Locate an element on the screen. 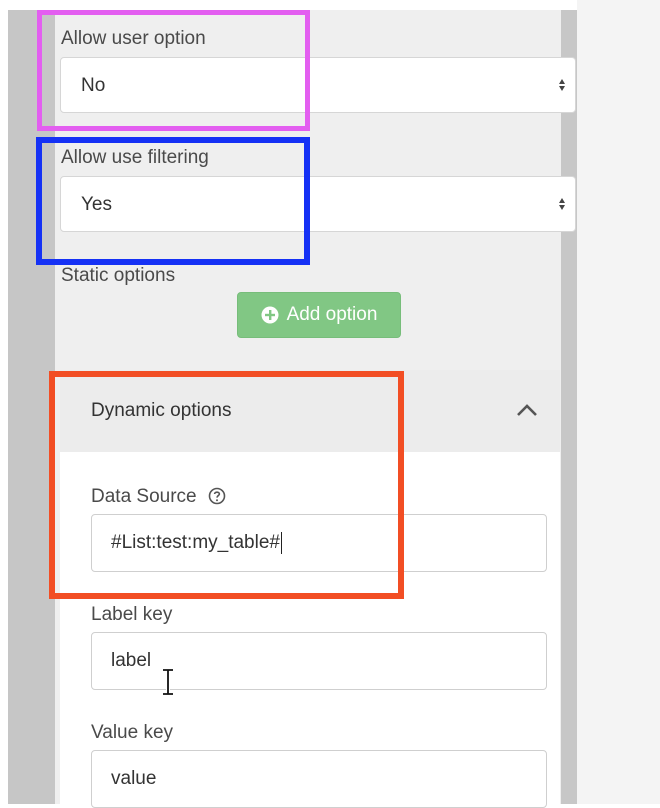 The width and height of the screenshot is (660, 808). value-key-input: value is located at coordinates (319, 779).